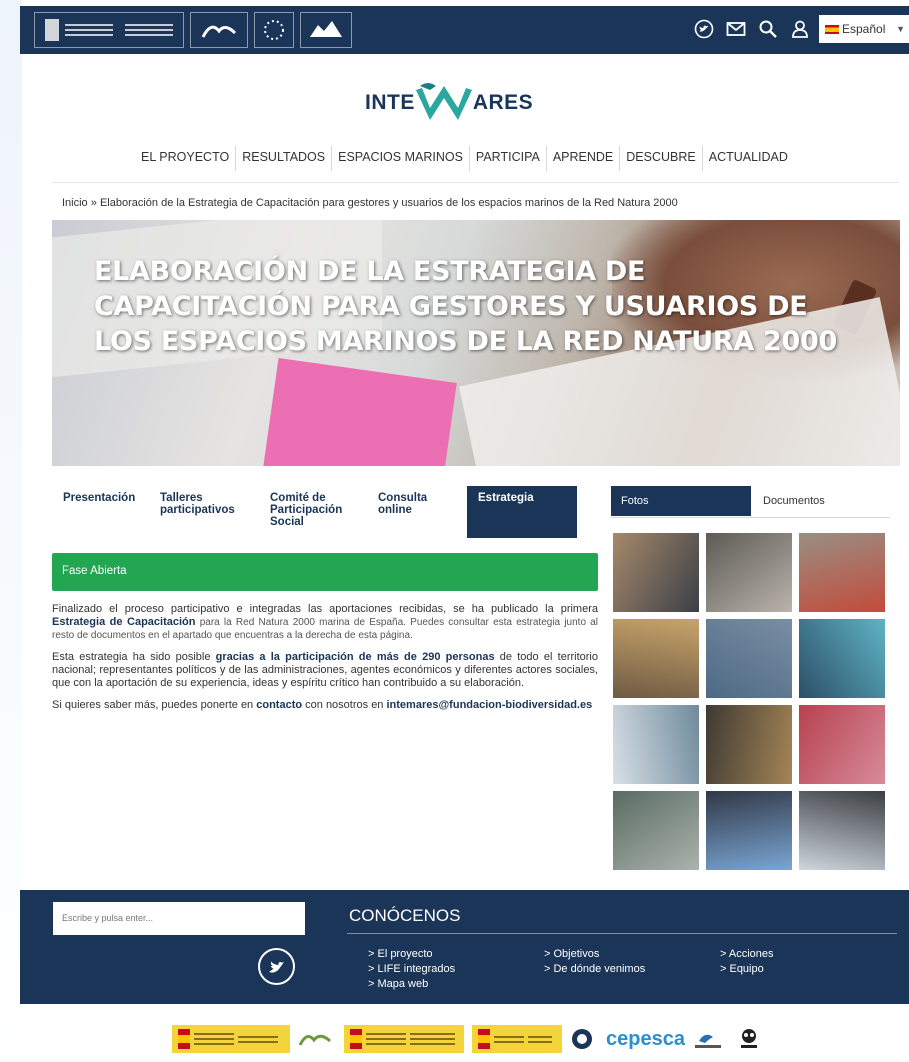  I want to click on partner-logos: cepesca, so click(468, 1039).